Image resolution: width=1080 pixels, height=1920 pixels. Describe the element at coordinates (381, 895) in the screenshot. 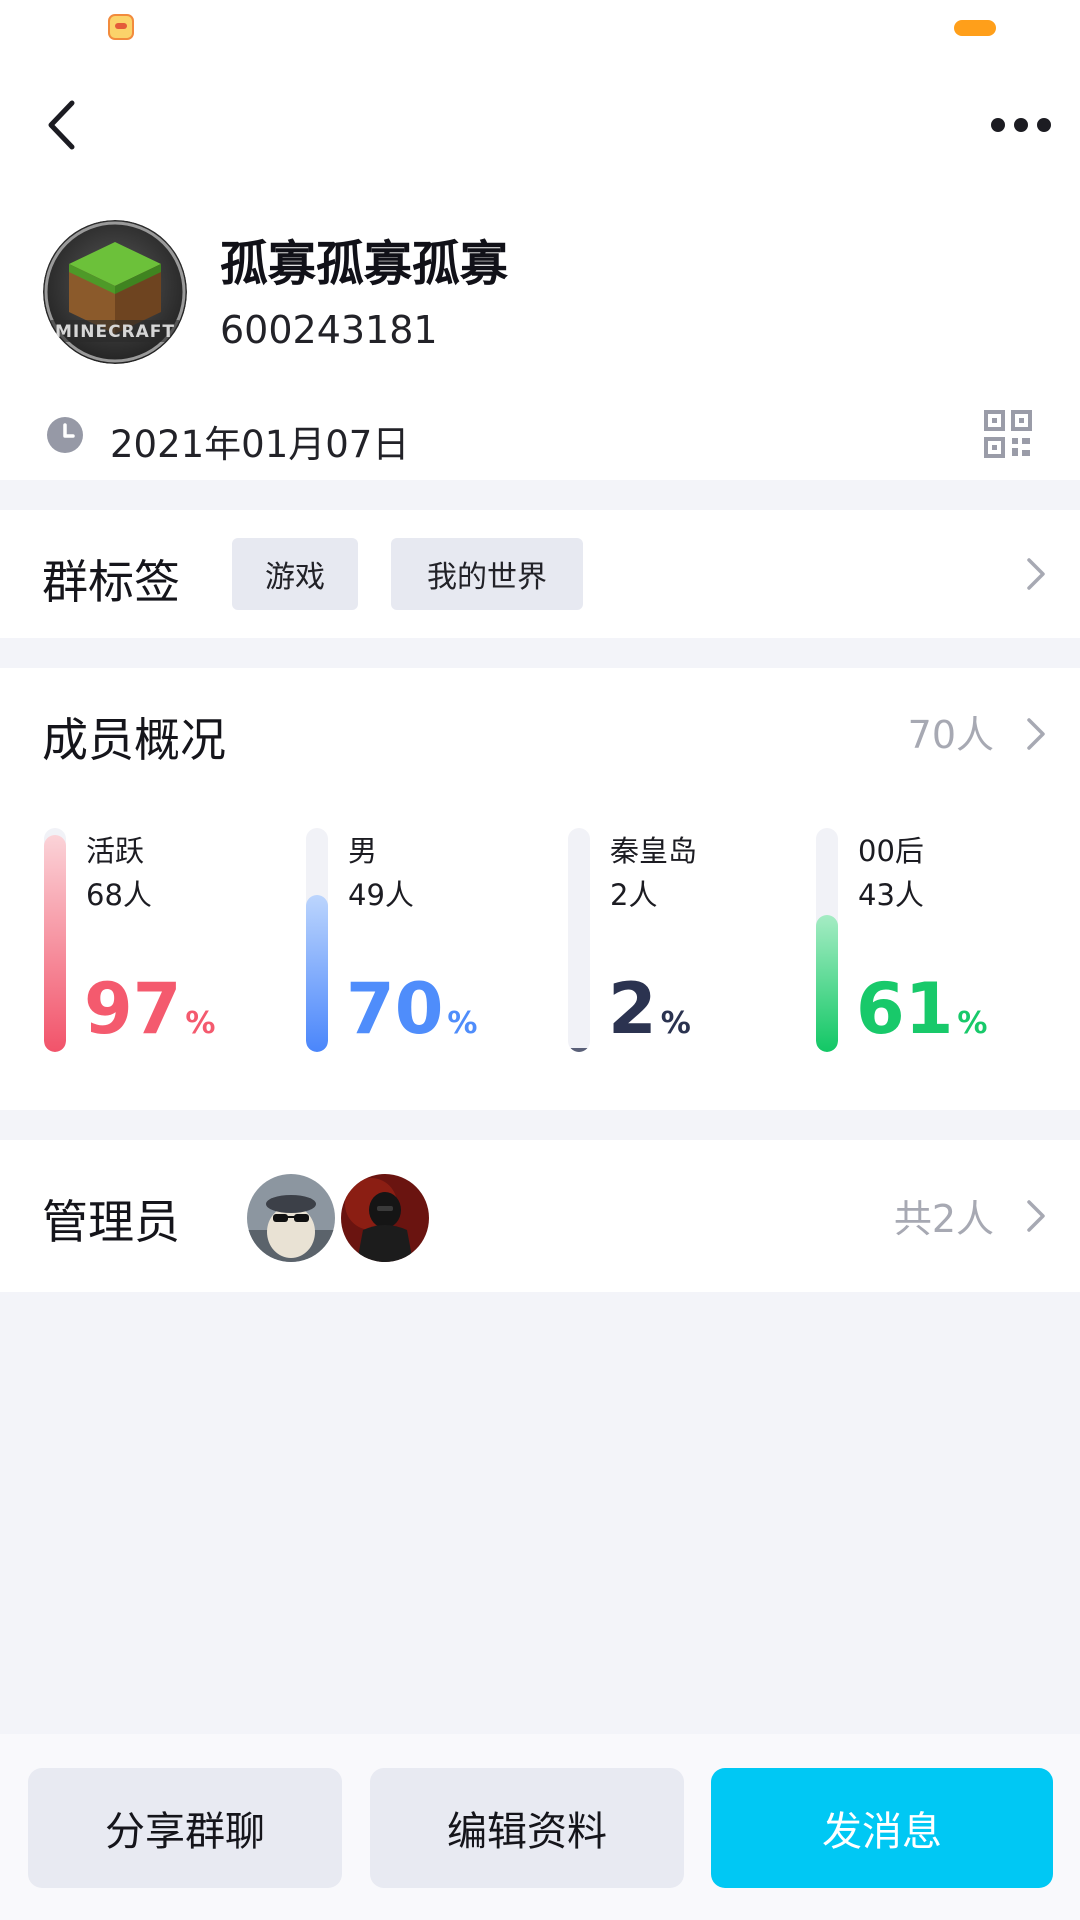

I see `stat-count: 49人` at that location.